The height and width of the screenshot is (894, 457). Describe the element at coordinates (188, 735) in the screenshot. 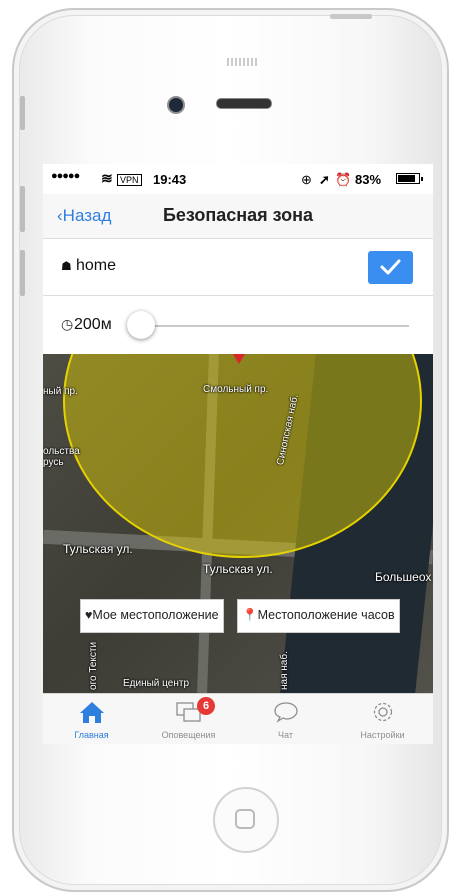

I see `tab-label: Оповещения` at that location.